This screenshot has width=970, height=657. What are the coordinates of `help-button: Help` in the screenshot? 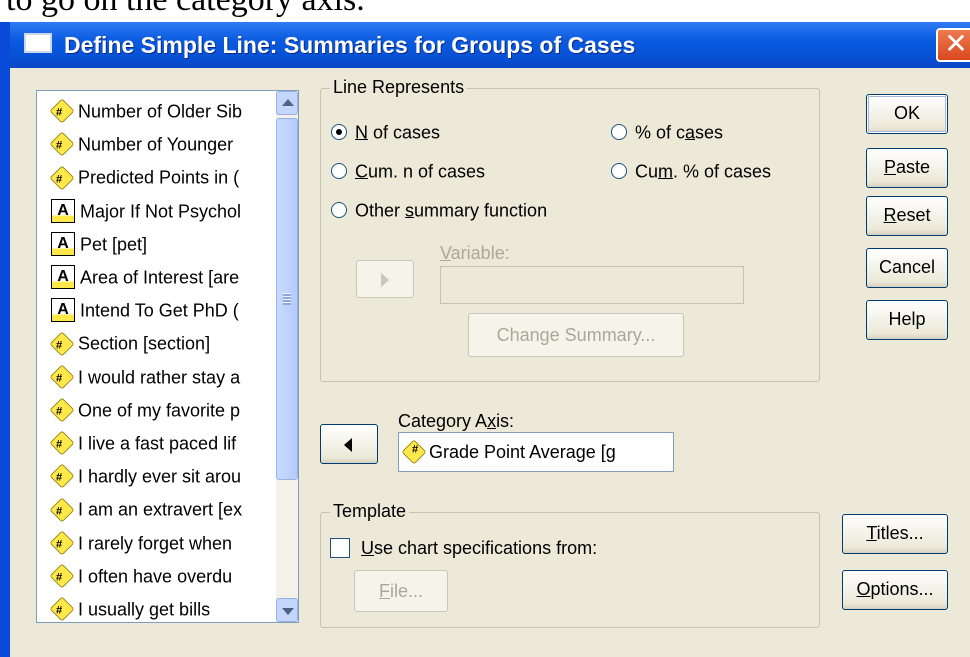 It's located at (907, 320).